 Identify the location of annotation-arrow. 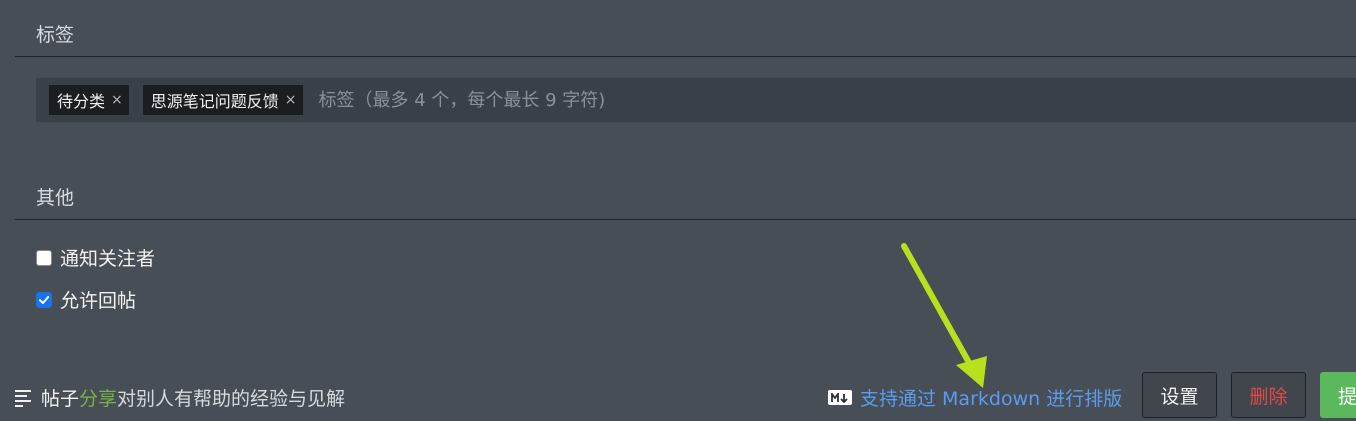
(944, 315).